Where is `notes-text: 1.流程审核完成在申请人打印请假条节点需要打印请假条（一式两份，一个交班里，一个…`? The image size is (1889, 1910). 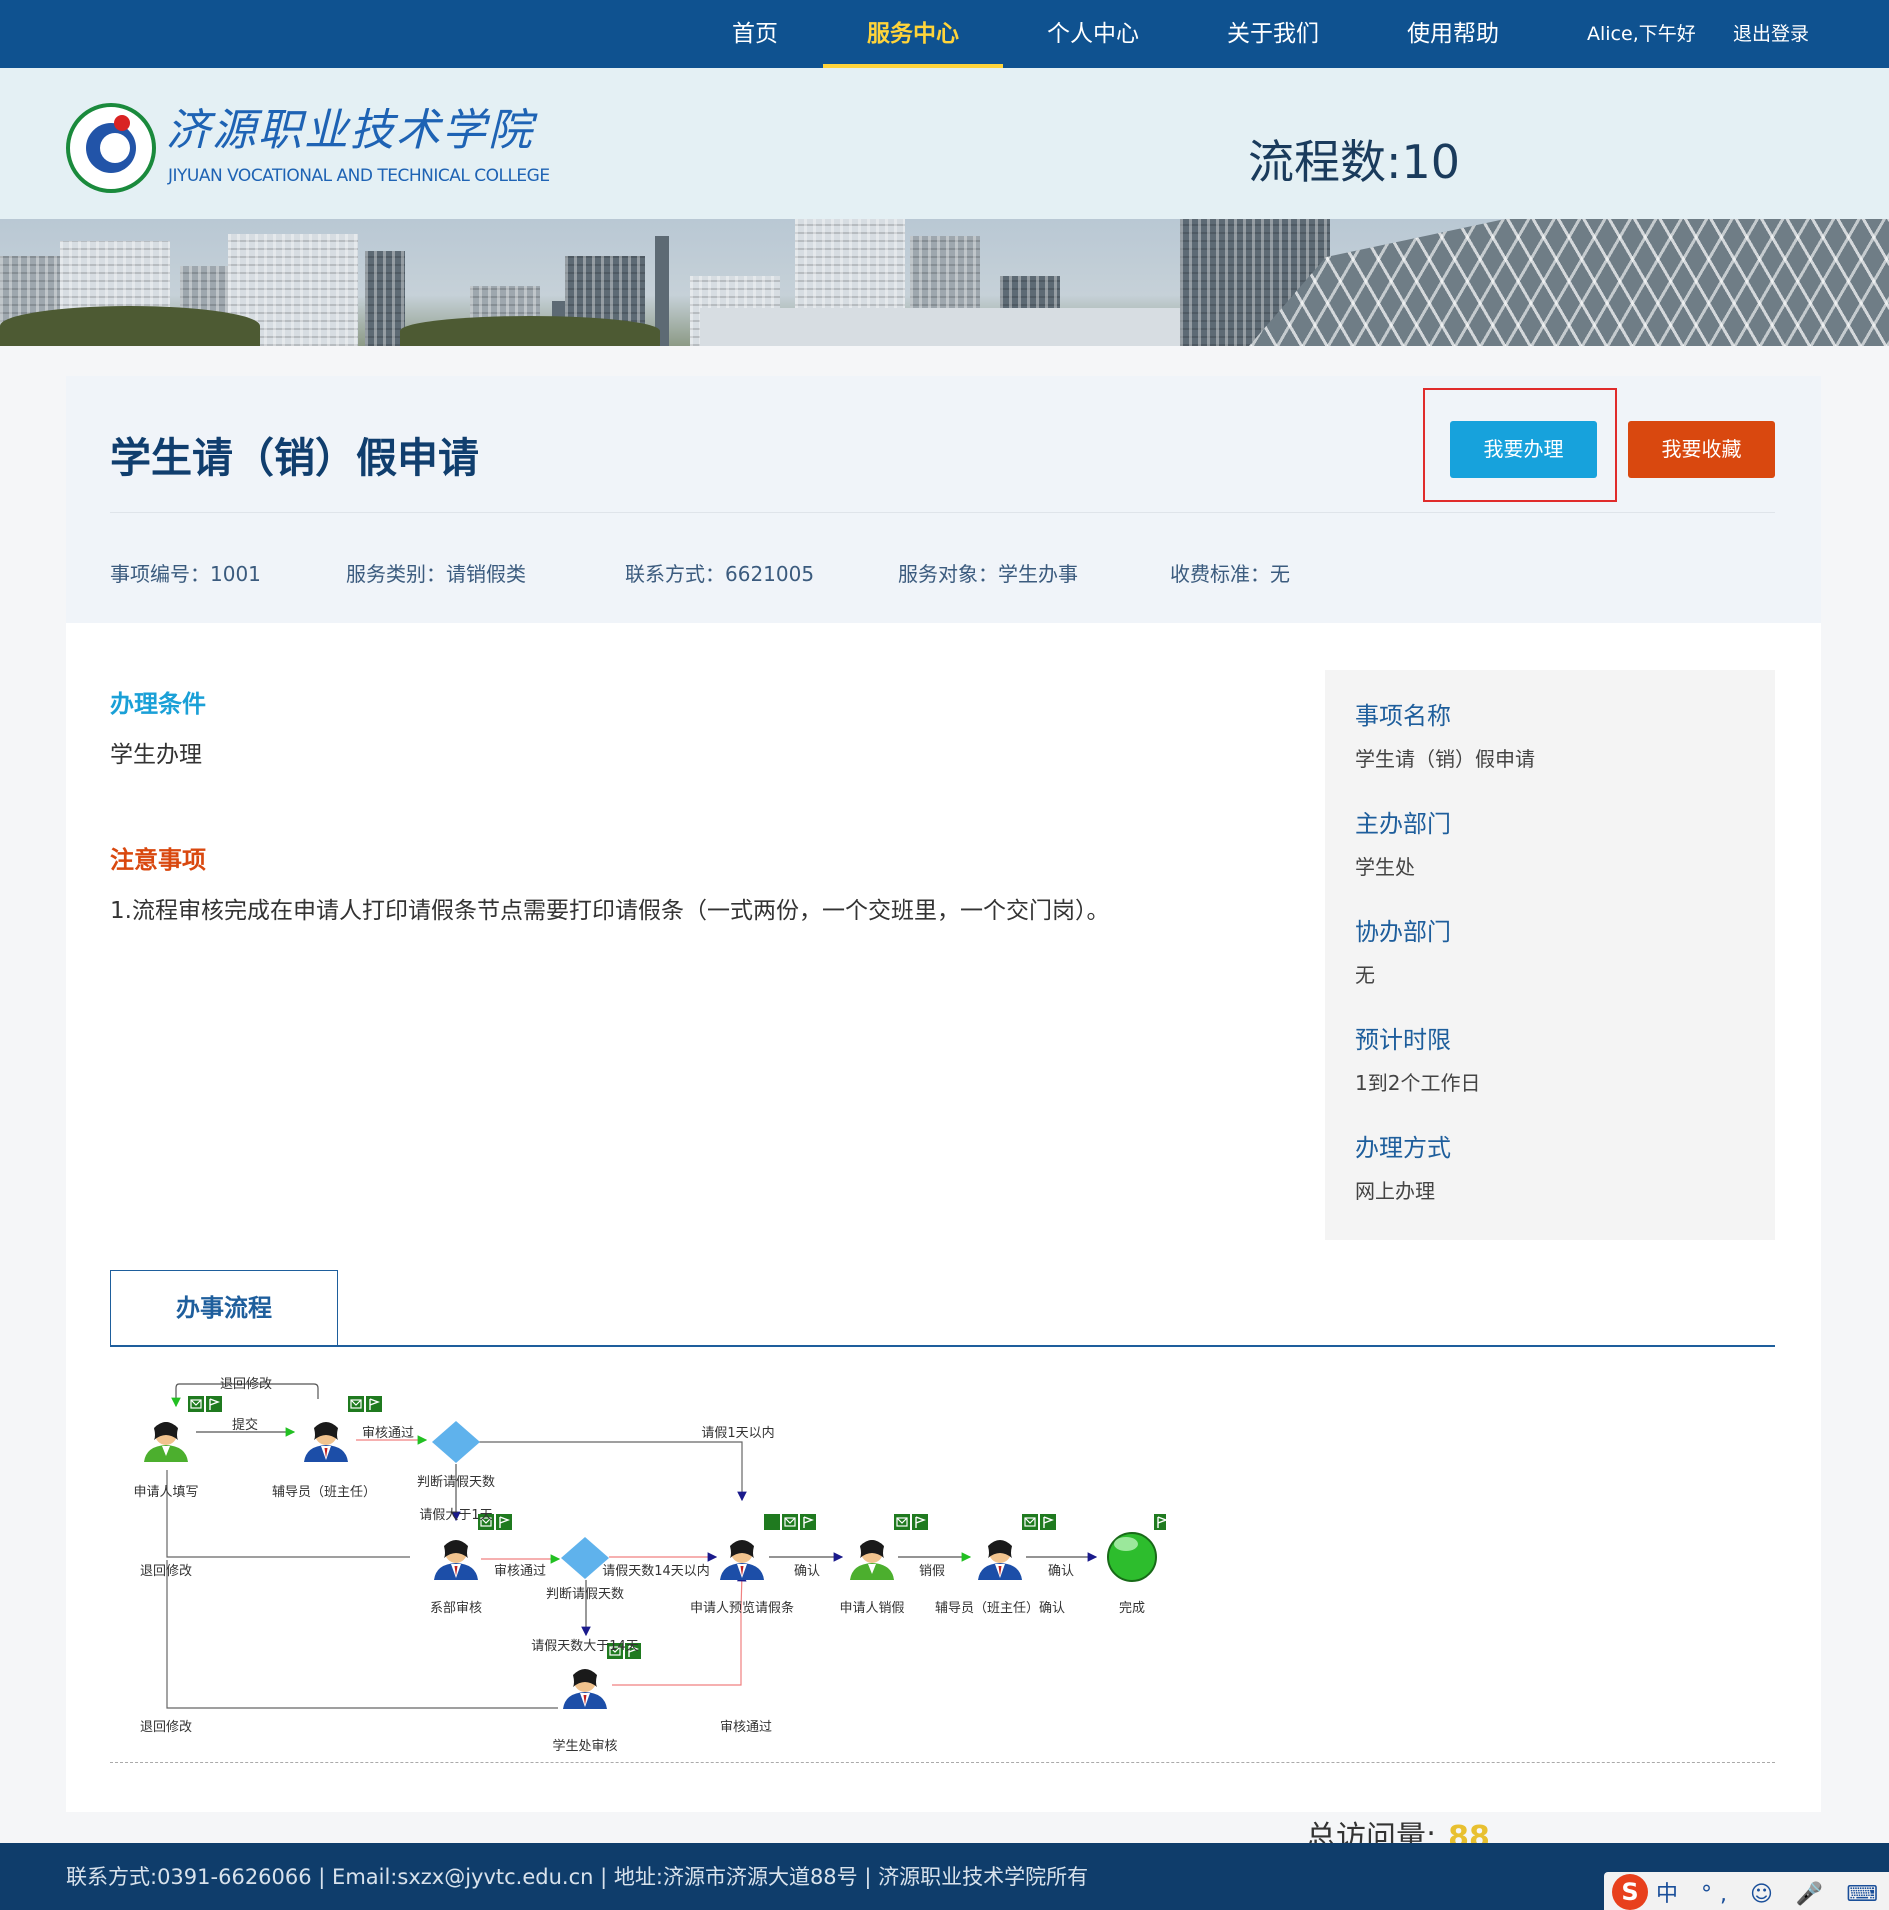
notes-text: 1.流程审核完成在申请人打印请假条节点需要打印请假条（一式两份，一个交班里，一个… is located at coordinates (610, 911).